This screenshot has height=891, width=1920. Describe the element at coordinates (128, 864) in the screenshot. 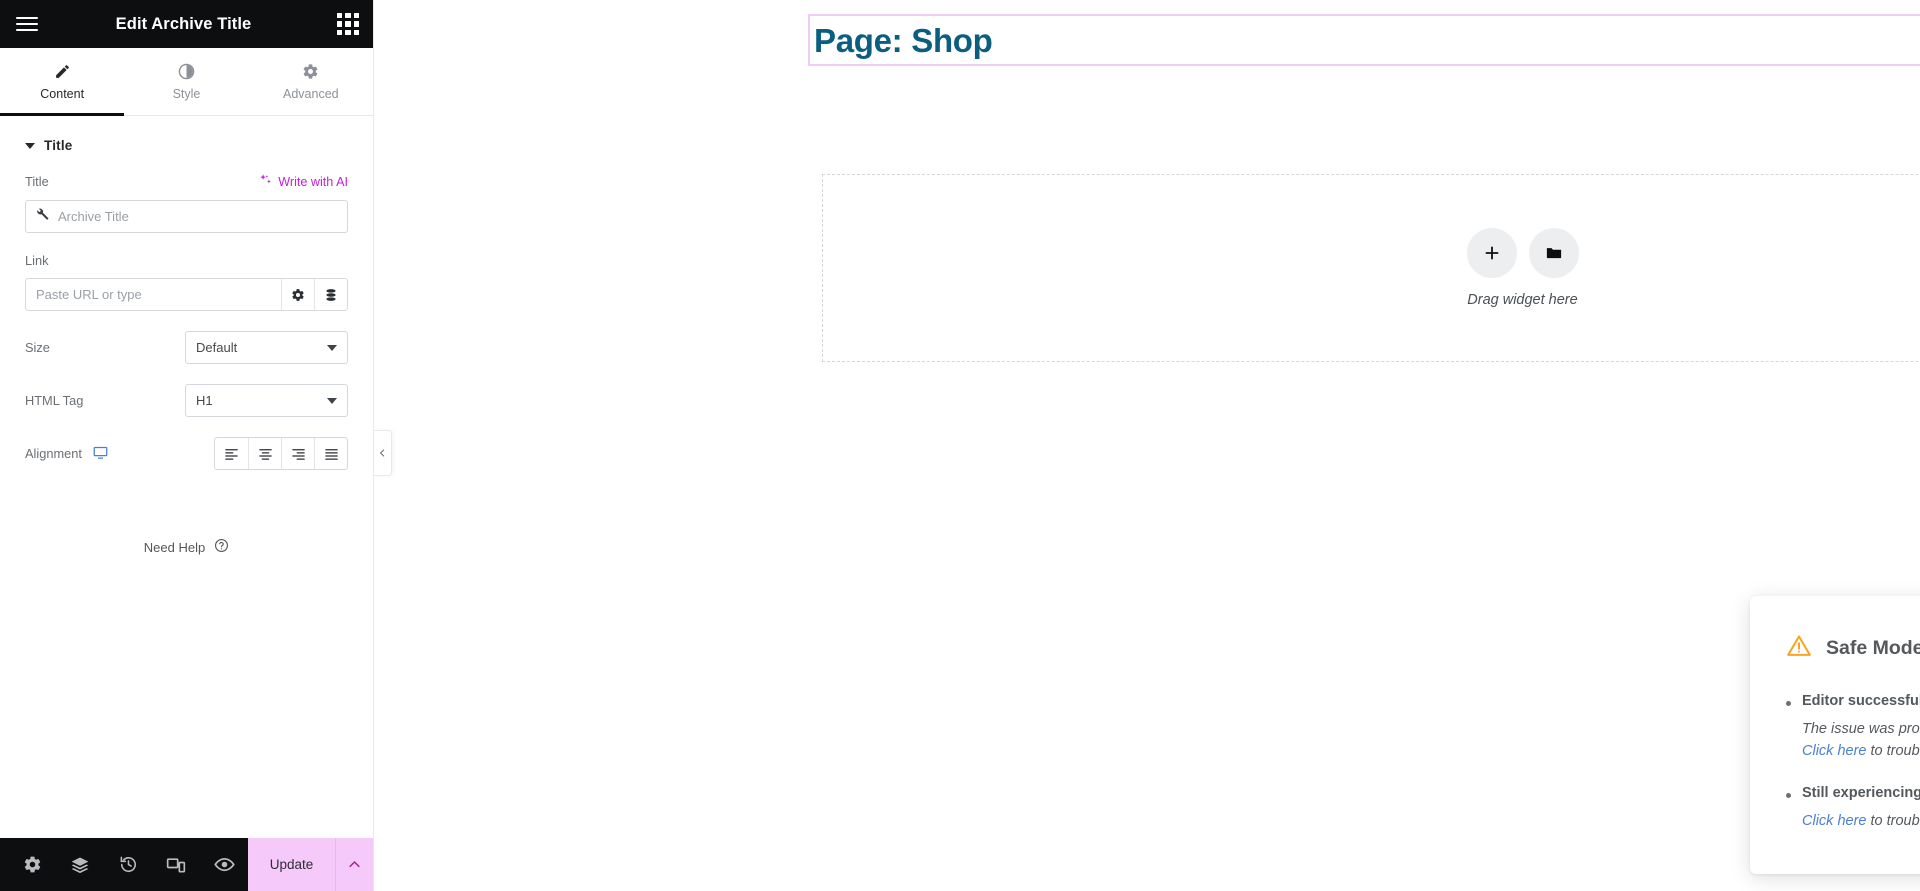

I see `history-icon` at that location.